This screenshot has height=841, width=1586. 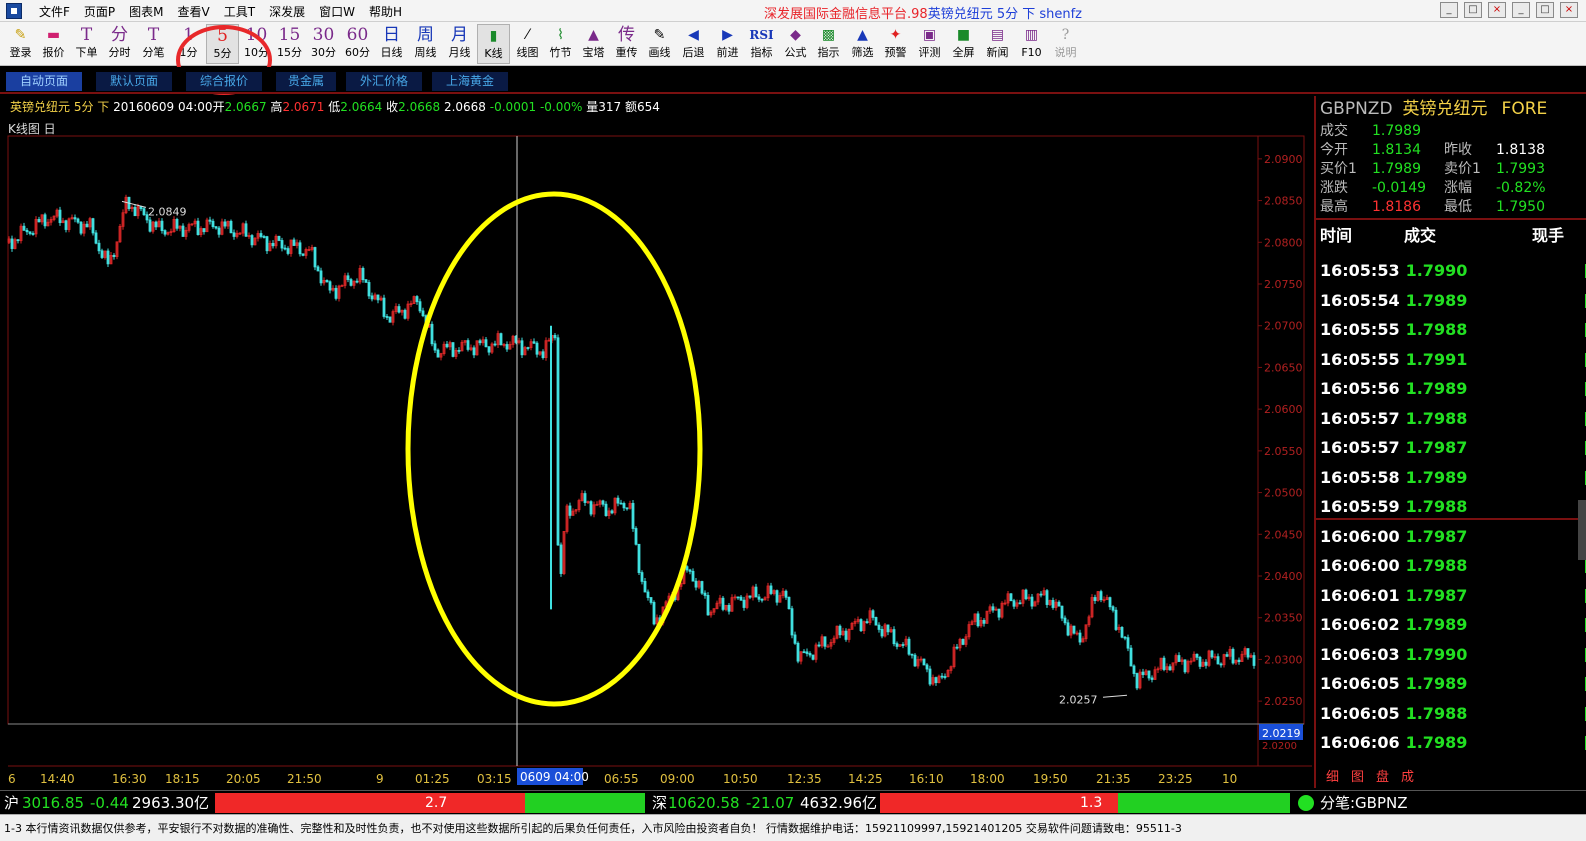 What do you see at coordinates (593, 44) in the screenshot?
I see `tower-button: ▲ 宝塔` at bounding box center [593, 44].